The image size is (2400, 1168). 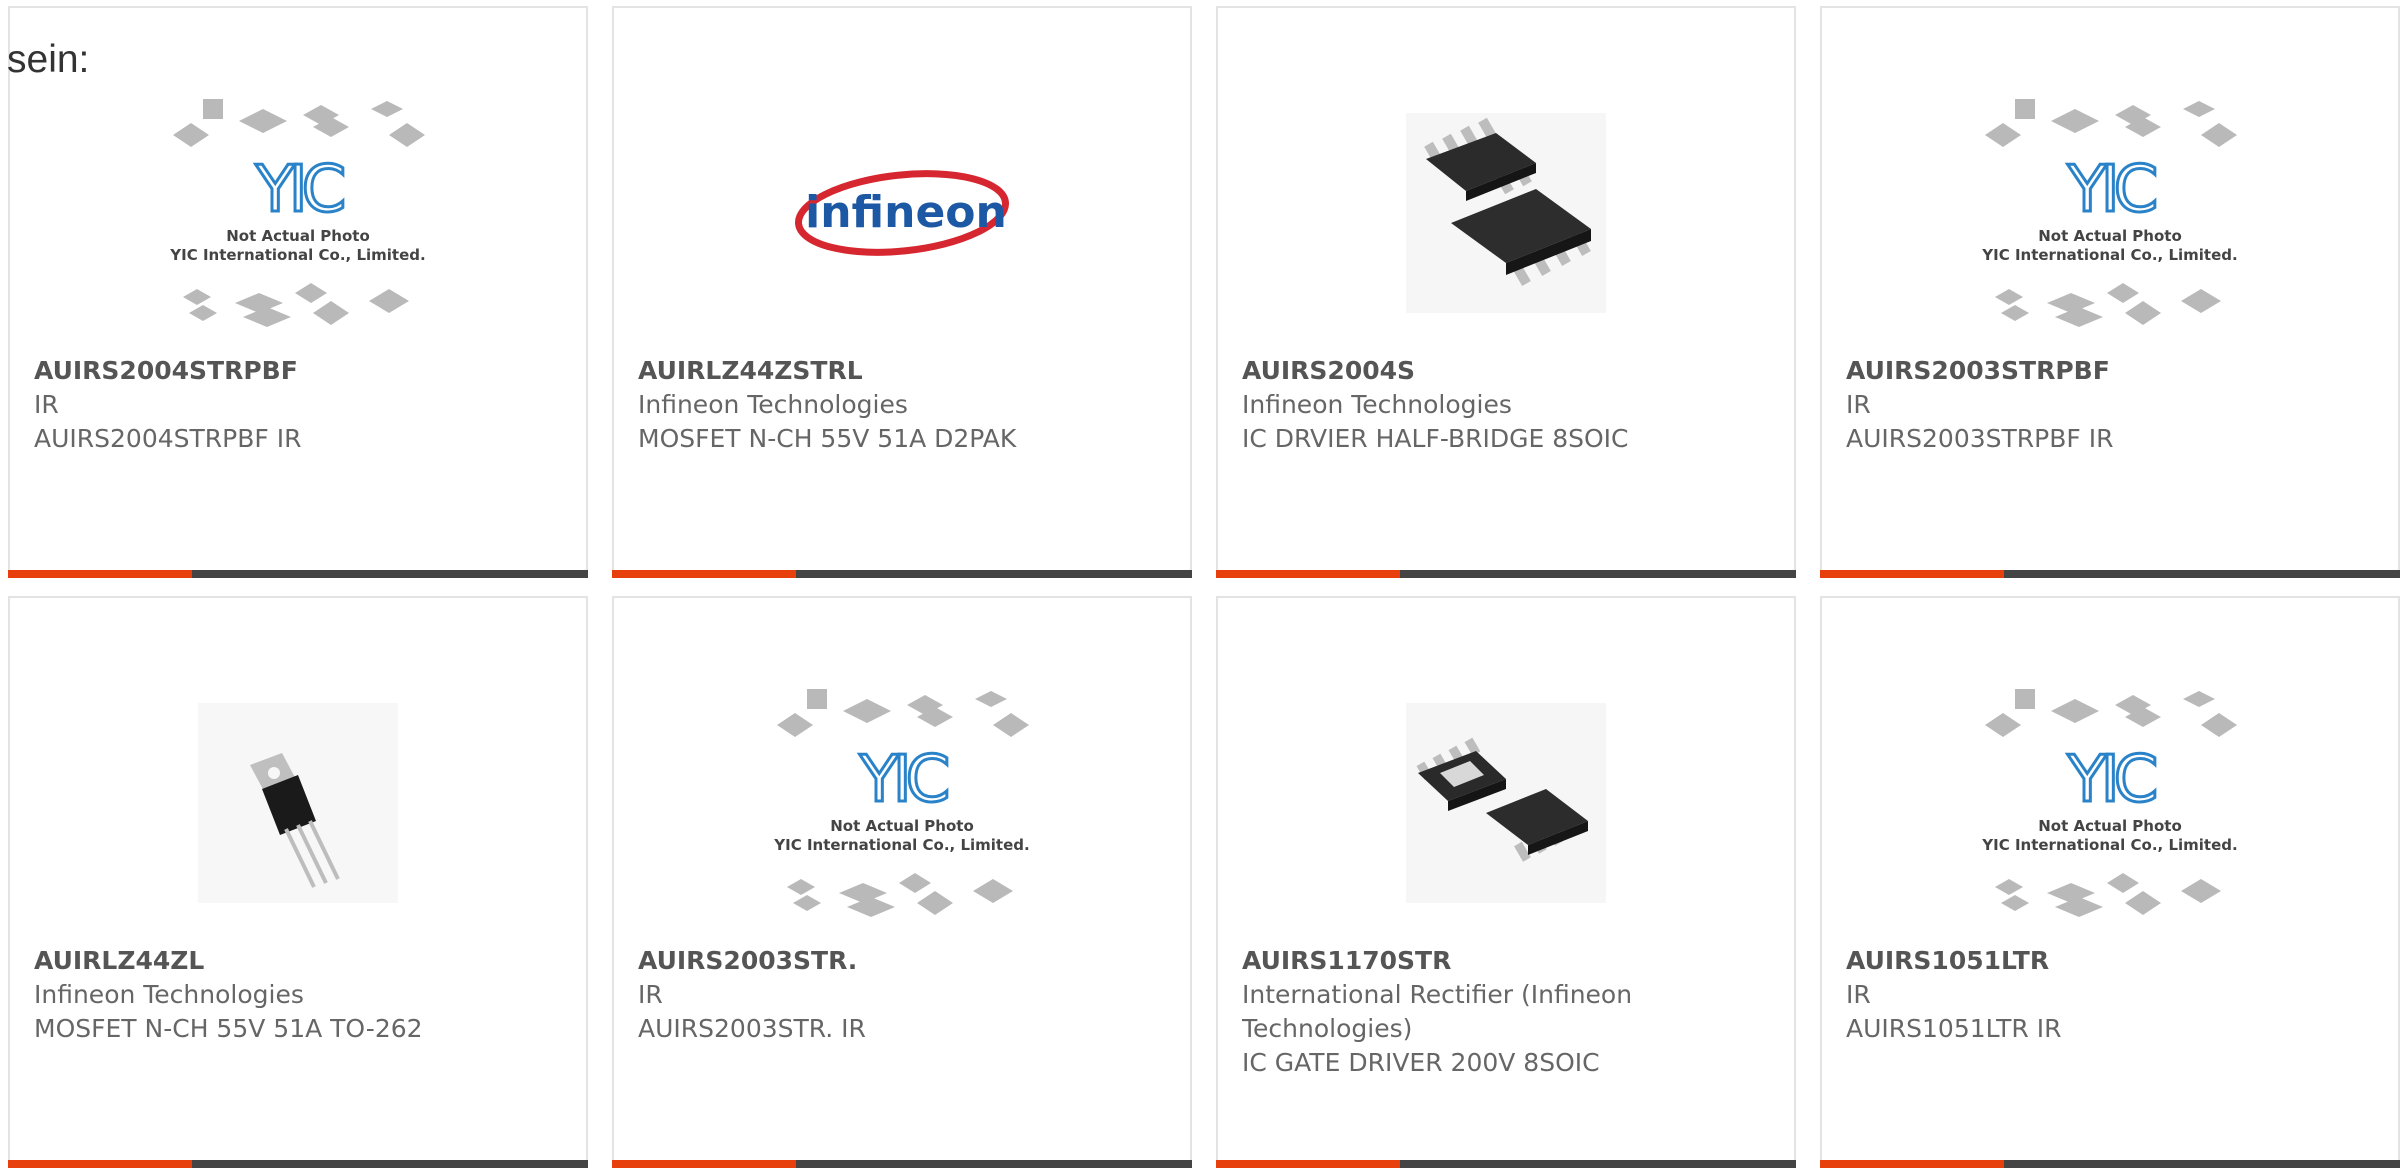 I want to click on description: IC DRVIER HALF-BRIDGE 8SOIC, so click(x=1435, y=438).